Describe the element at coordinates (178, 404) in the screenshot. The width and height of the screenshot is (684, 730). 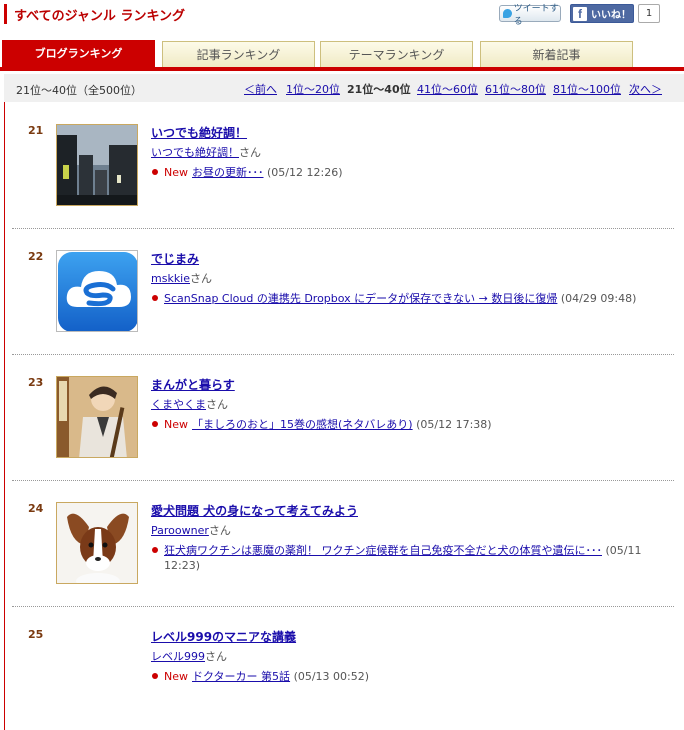
I see `author-link: くまやくま` at that location.